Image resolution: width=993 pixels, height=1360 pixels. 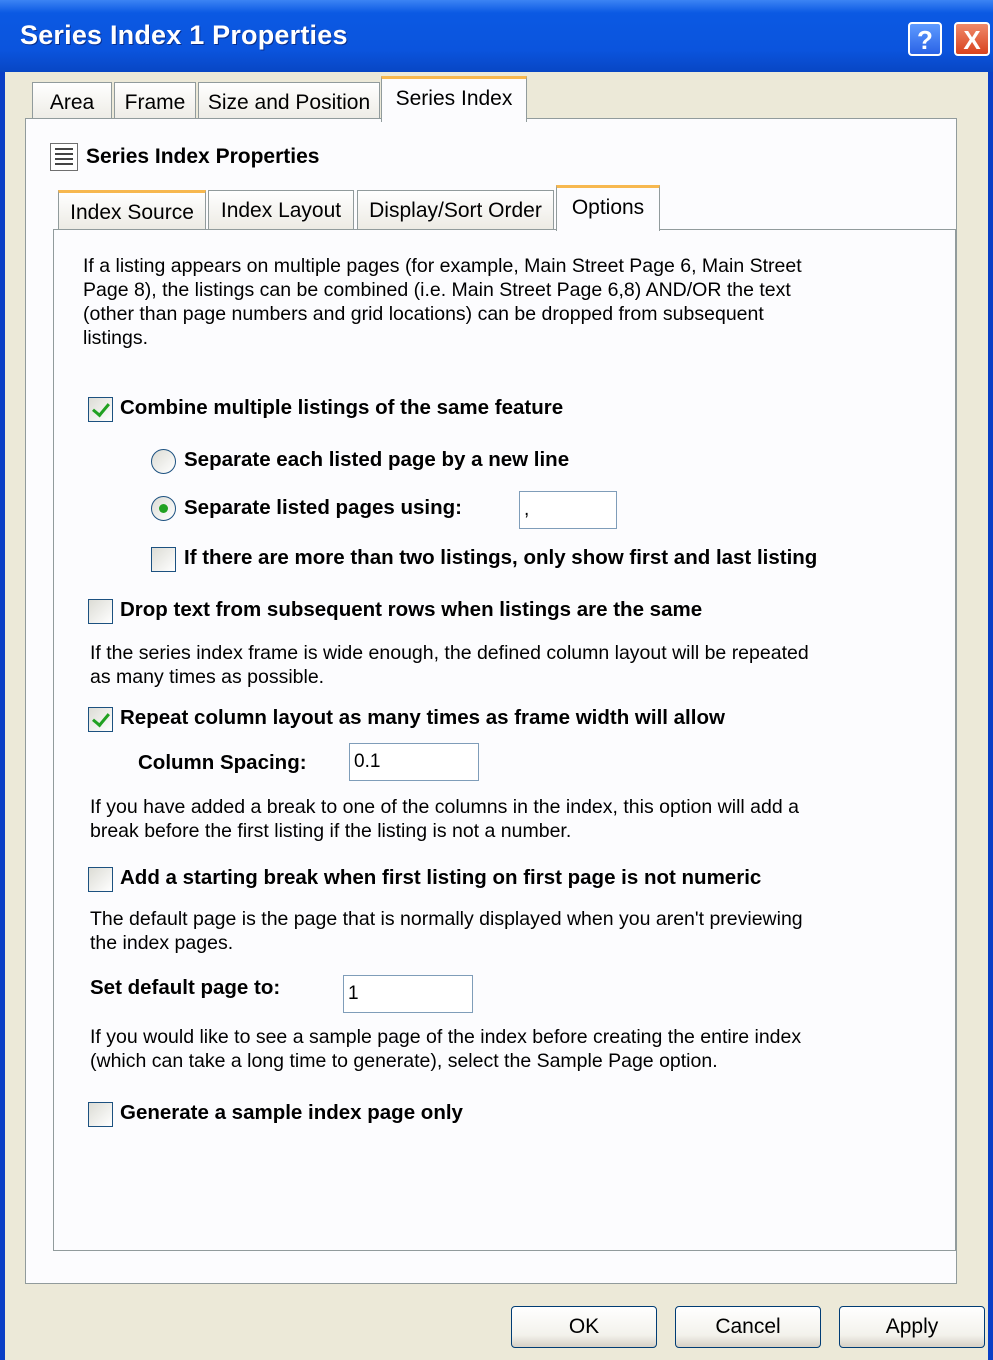 What do you see at coordinates (376, 460) in the screenshot?
I see `separate-new-line-label: Separate each listed page by a new line` at bounding box center [376, 460].